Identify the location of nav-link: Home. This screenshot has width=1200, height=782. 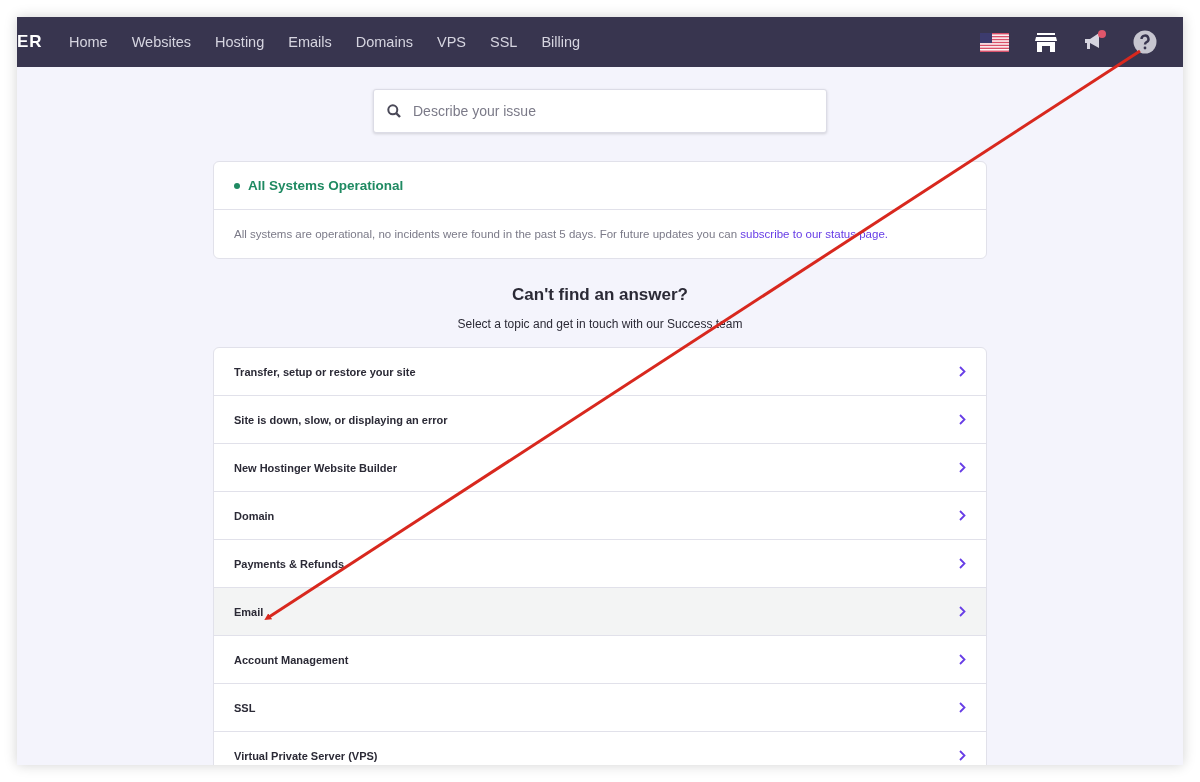
(88, 42).